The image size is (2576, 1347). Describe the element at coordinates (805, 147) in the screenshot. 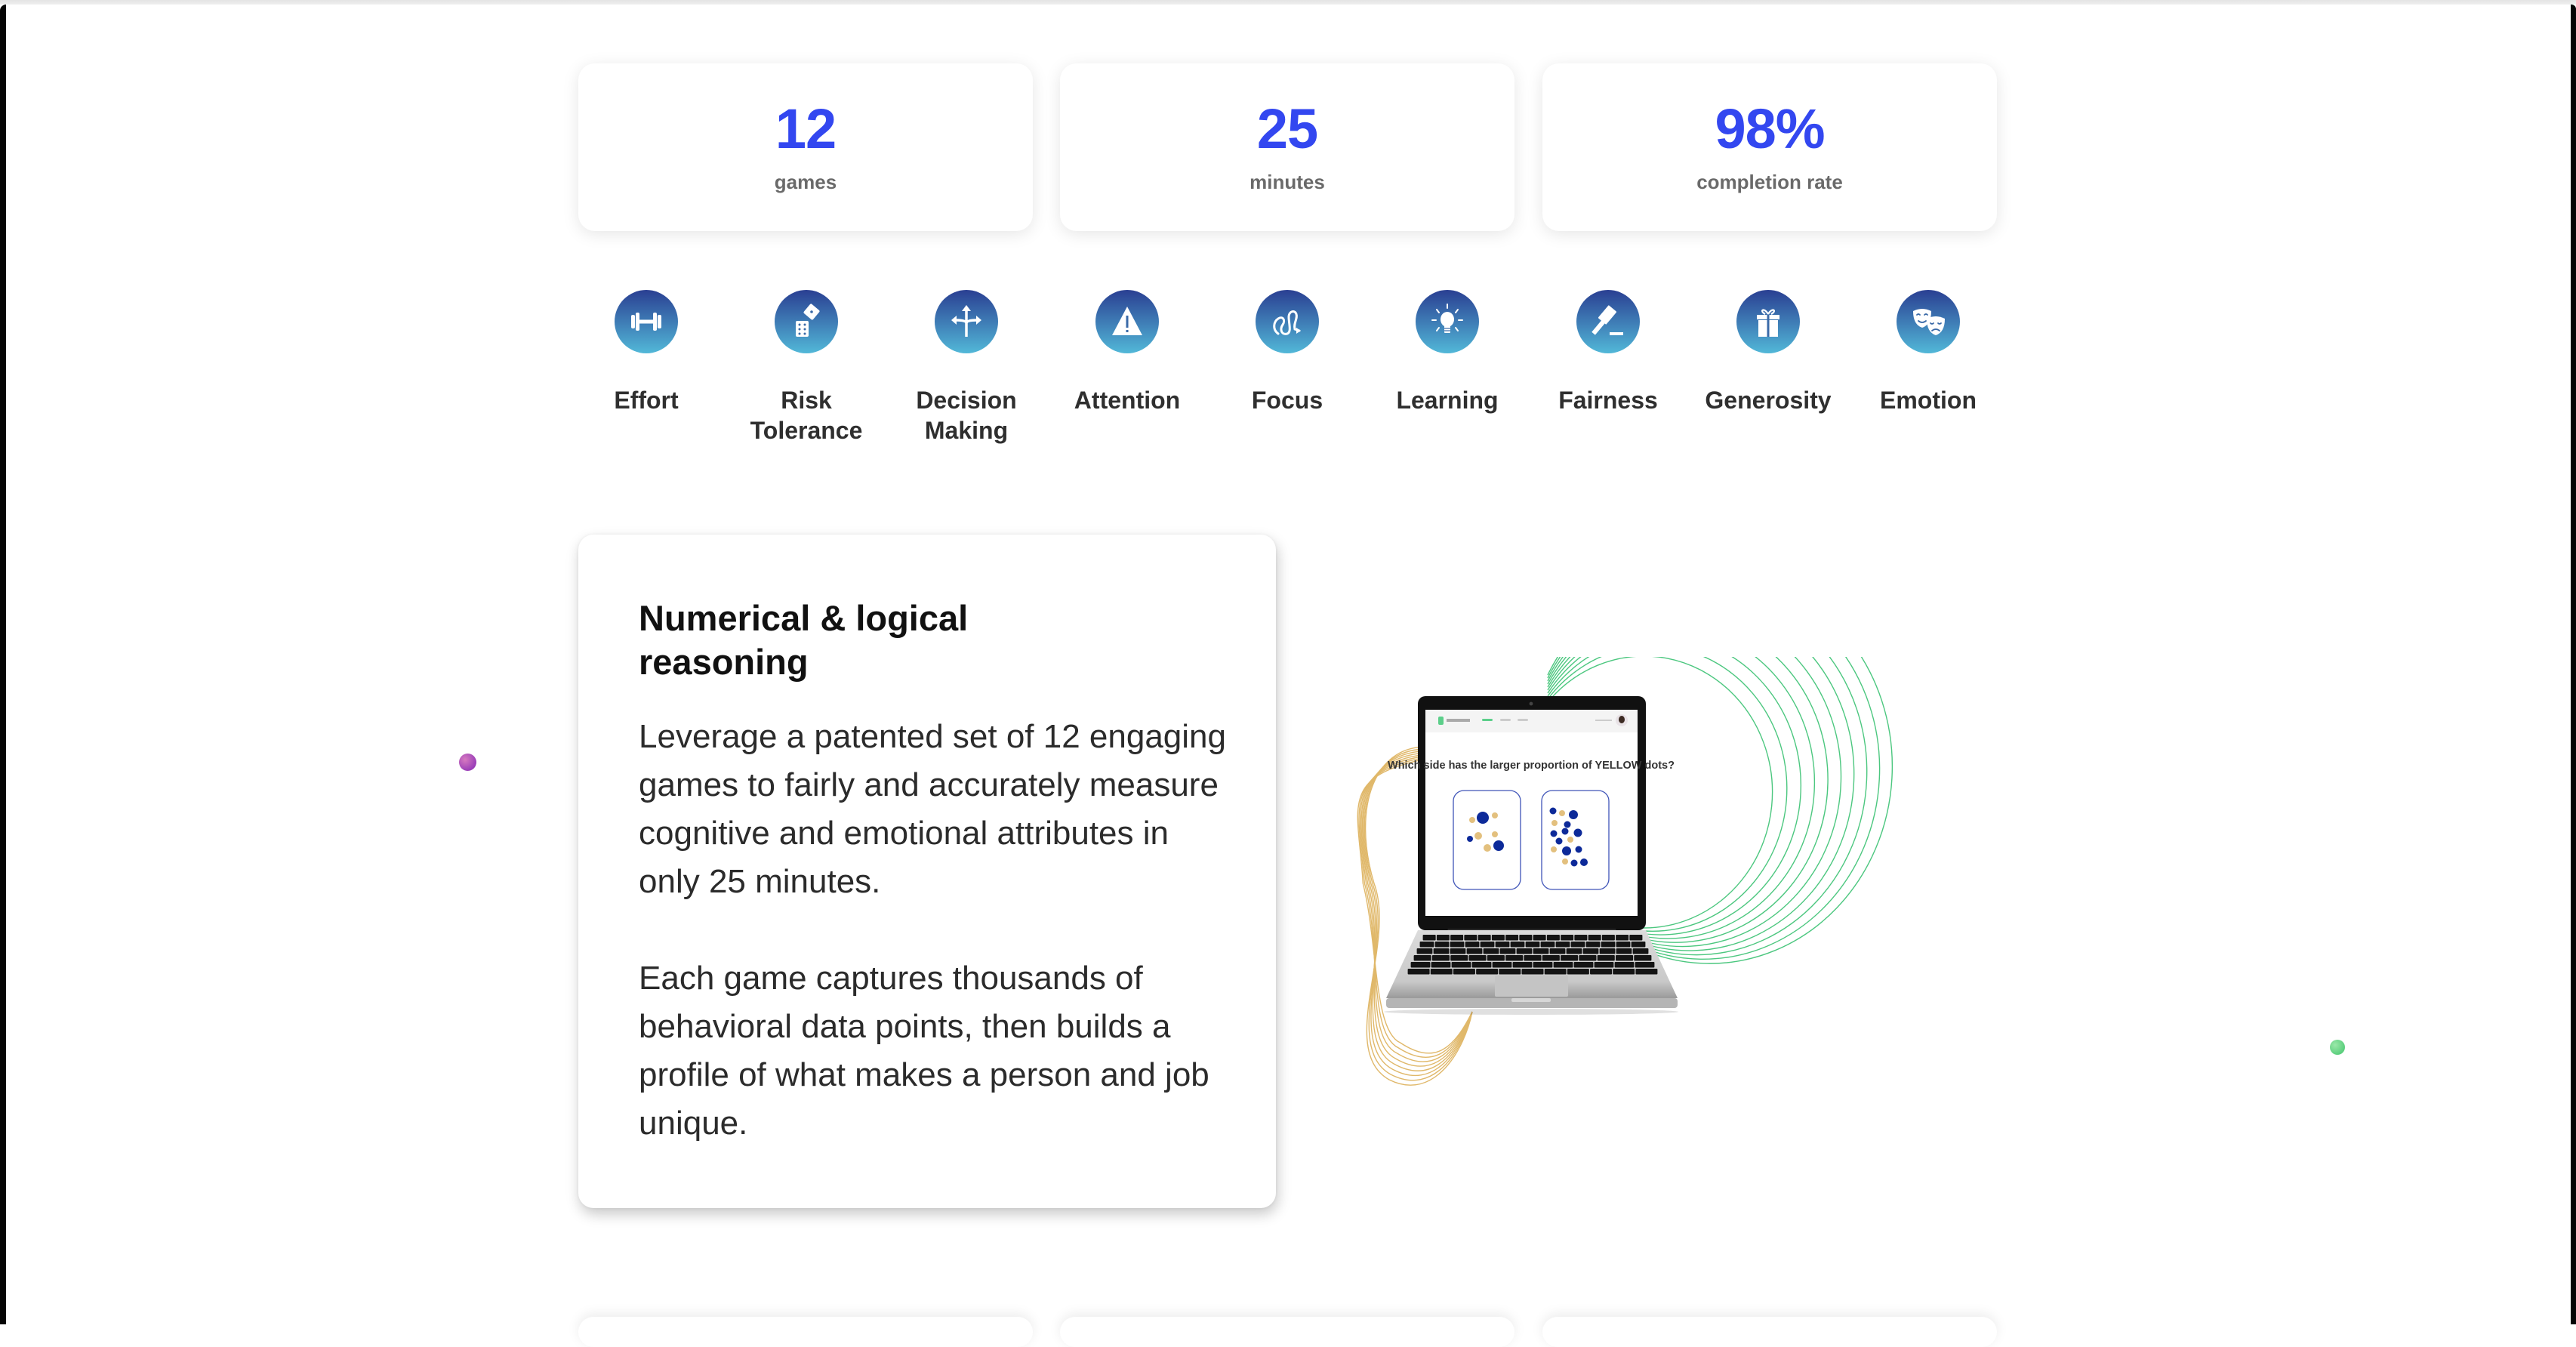

I see `stat-card-games: 12 games` at that location.